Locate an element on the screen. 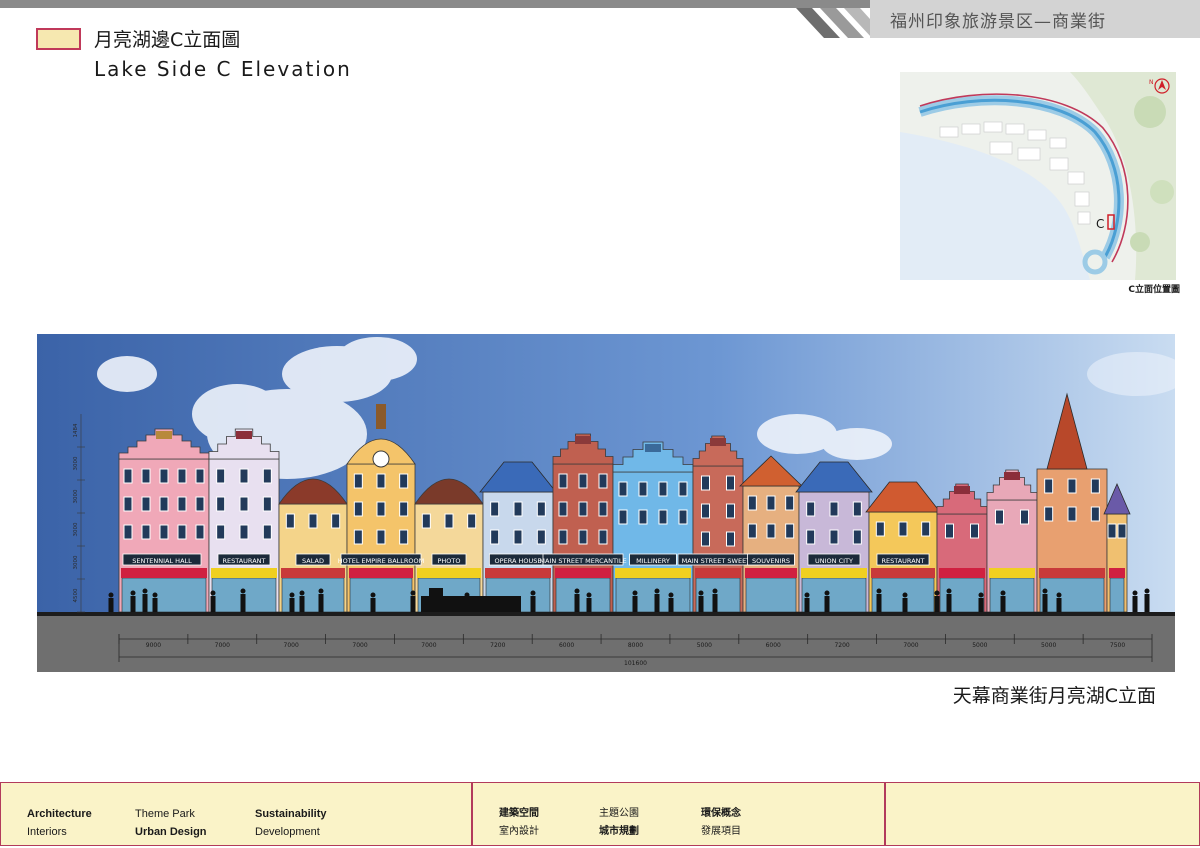  shop-sign: SALAD is located at coordinates (313, 561).